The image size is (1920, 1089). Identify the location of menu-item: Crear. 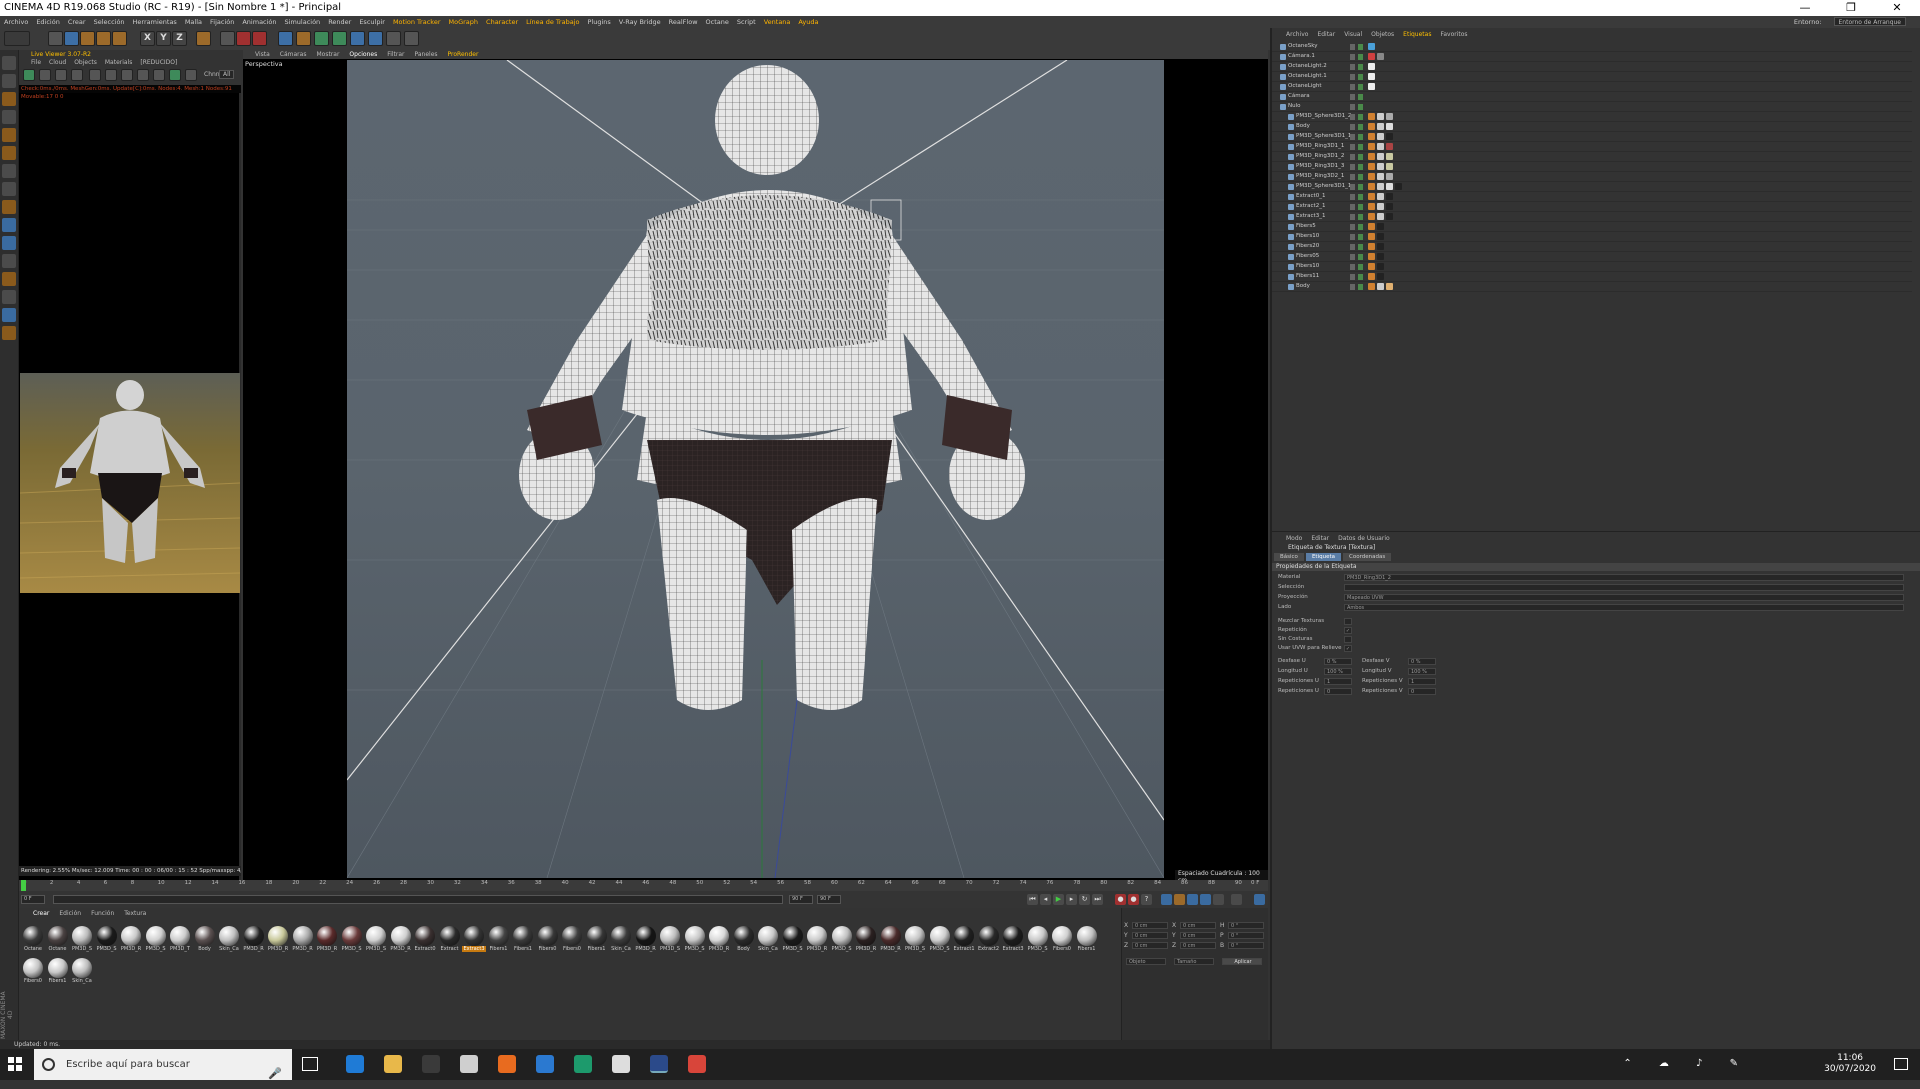
(77, 22).